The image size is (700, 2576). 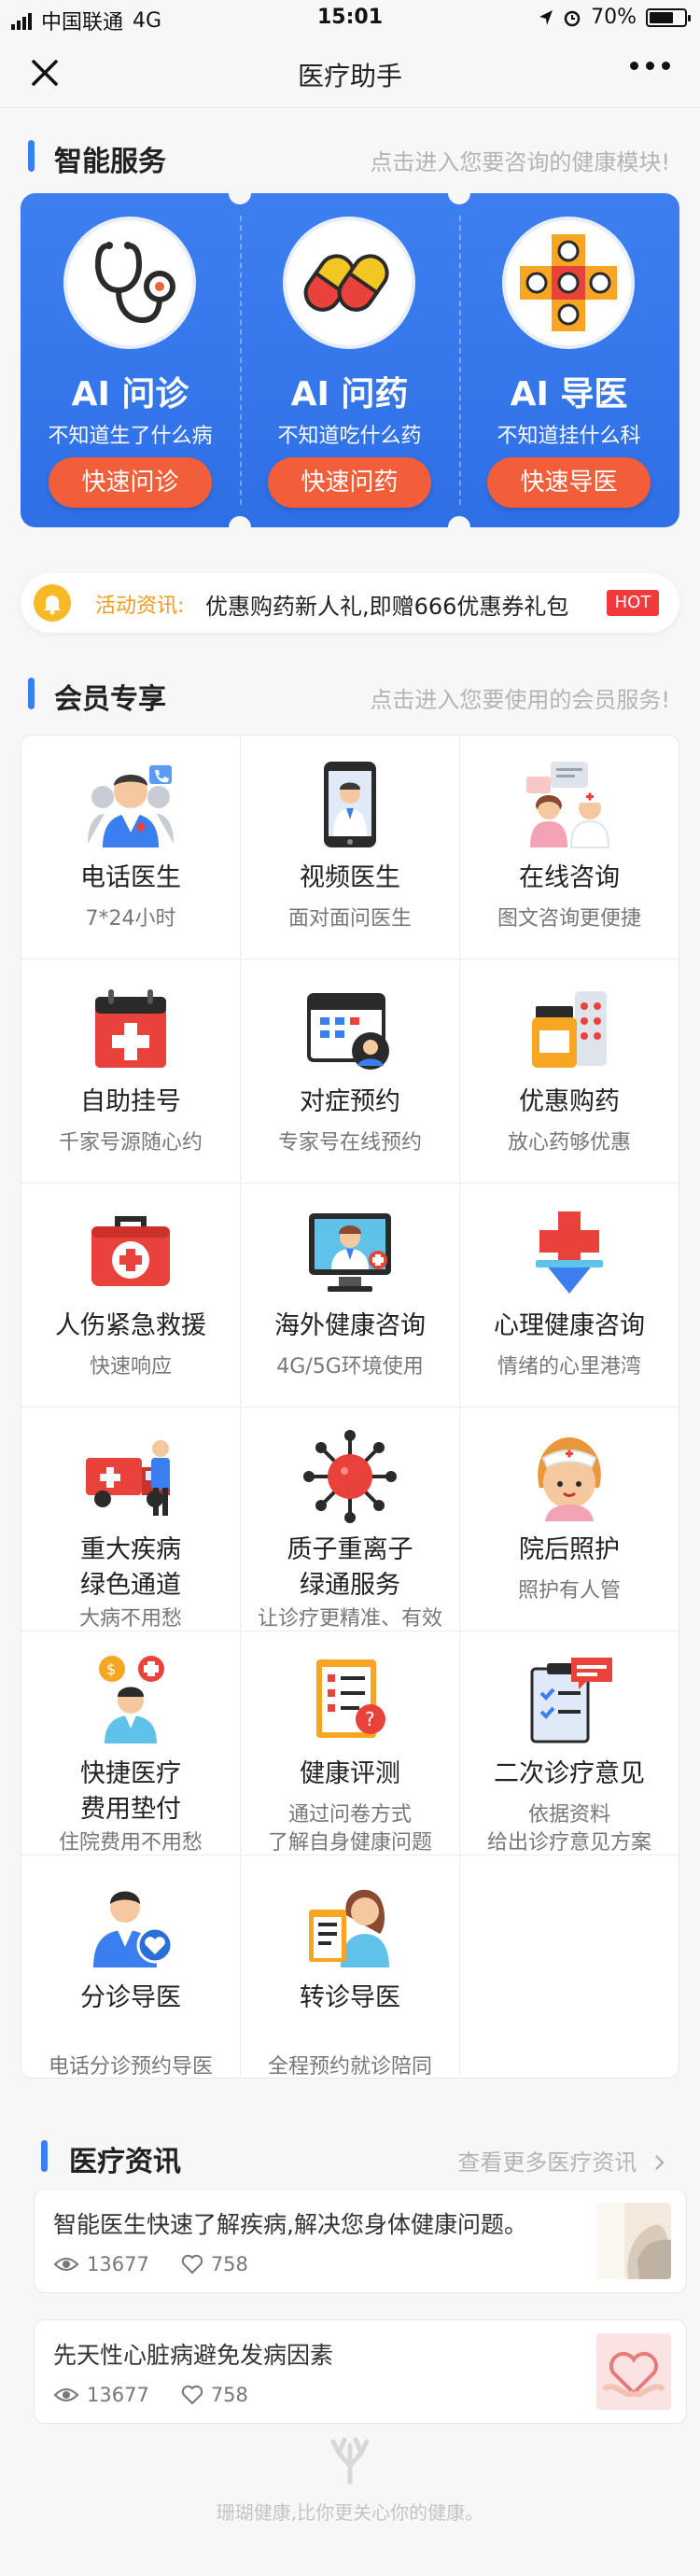 I want to click on mental-health-item: 心理健康咨询 情绪的心里港湾, so click(x=569, y=1295).